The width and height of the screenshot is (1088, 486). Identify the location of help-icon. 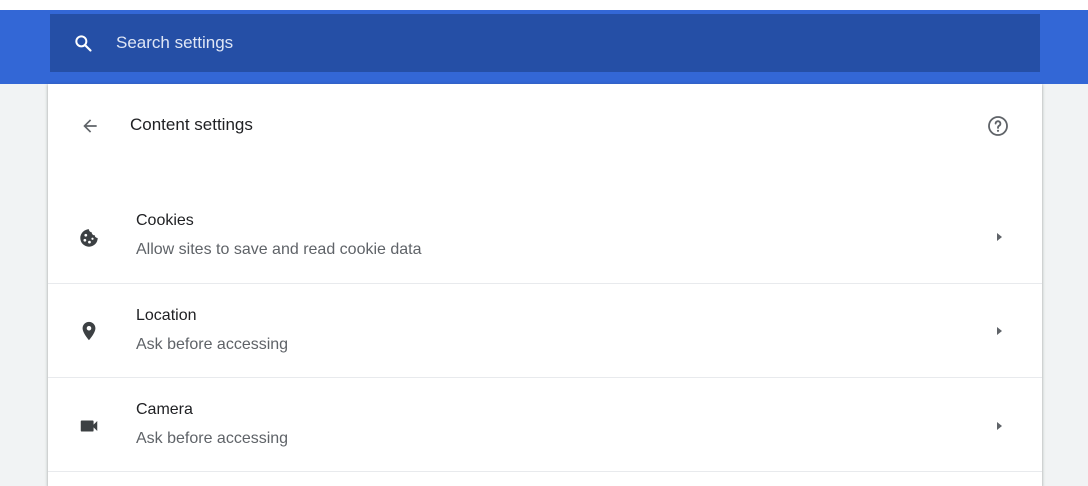
(998, 126).